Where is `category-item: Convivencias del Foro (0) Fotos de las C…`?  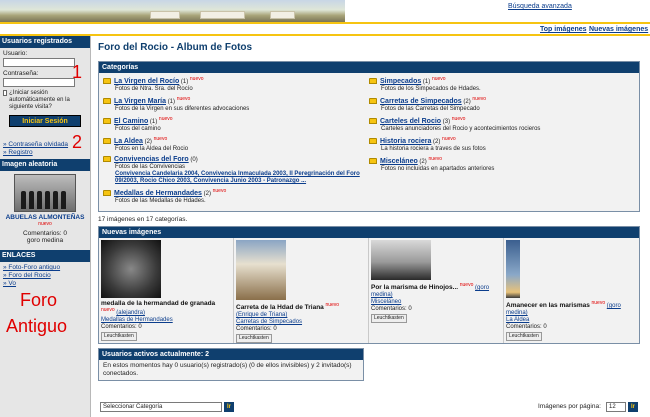 category-item: Convivencias del Foro (0) Fotos de las C… is located at coordinates (236, 170).